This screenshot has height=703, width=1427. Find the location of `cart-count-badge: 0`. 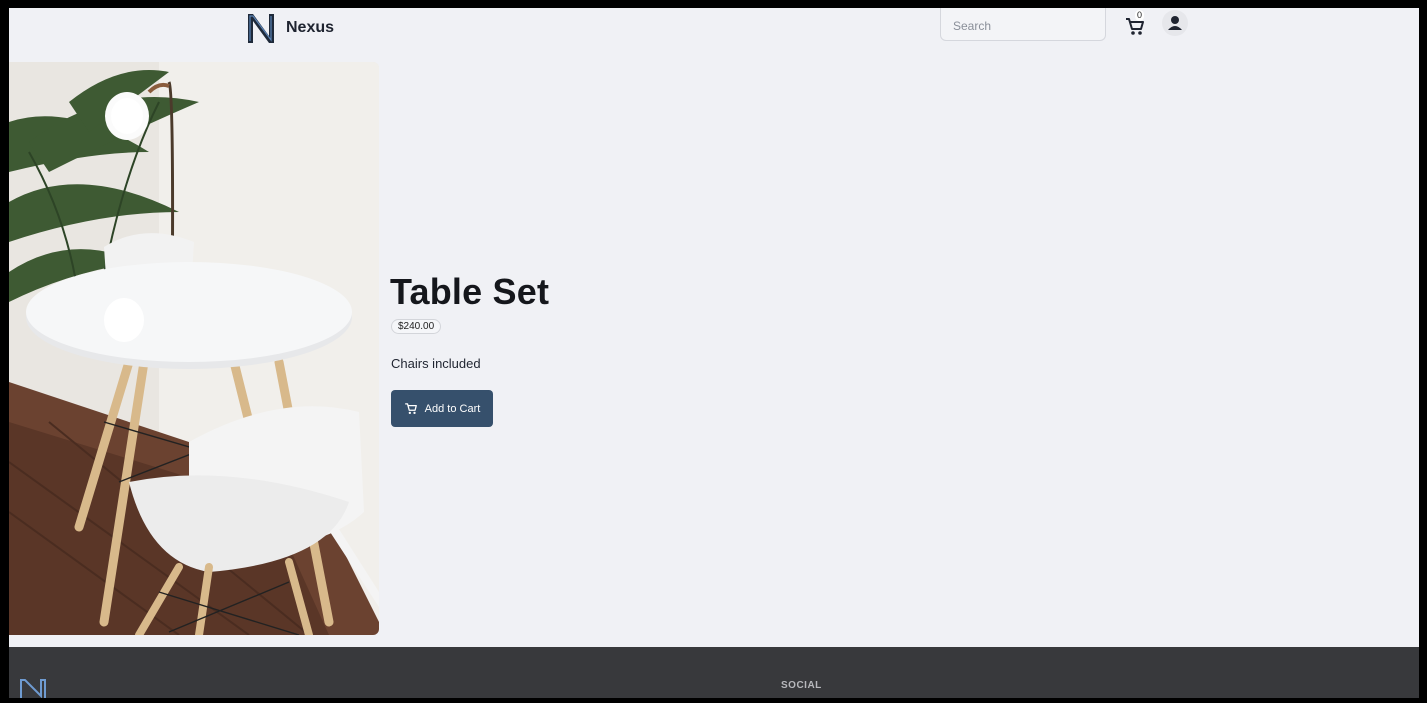

cart-count-badge: 0 is located at coordinates (1140, 15).